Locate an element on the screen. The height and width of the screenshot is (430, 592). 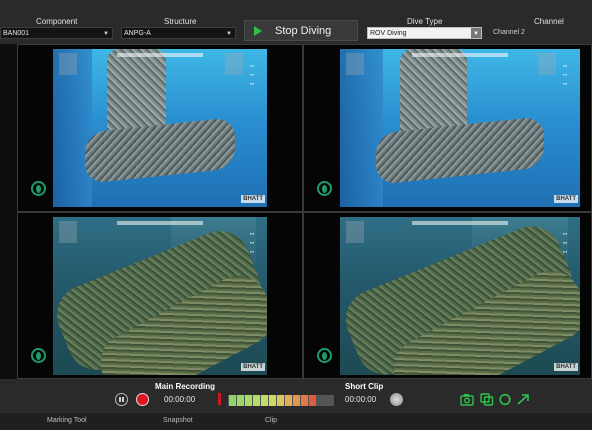
component-select: BAN001 ▼ is located at coordinates (56, 33).